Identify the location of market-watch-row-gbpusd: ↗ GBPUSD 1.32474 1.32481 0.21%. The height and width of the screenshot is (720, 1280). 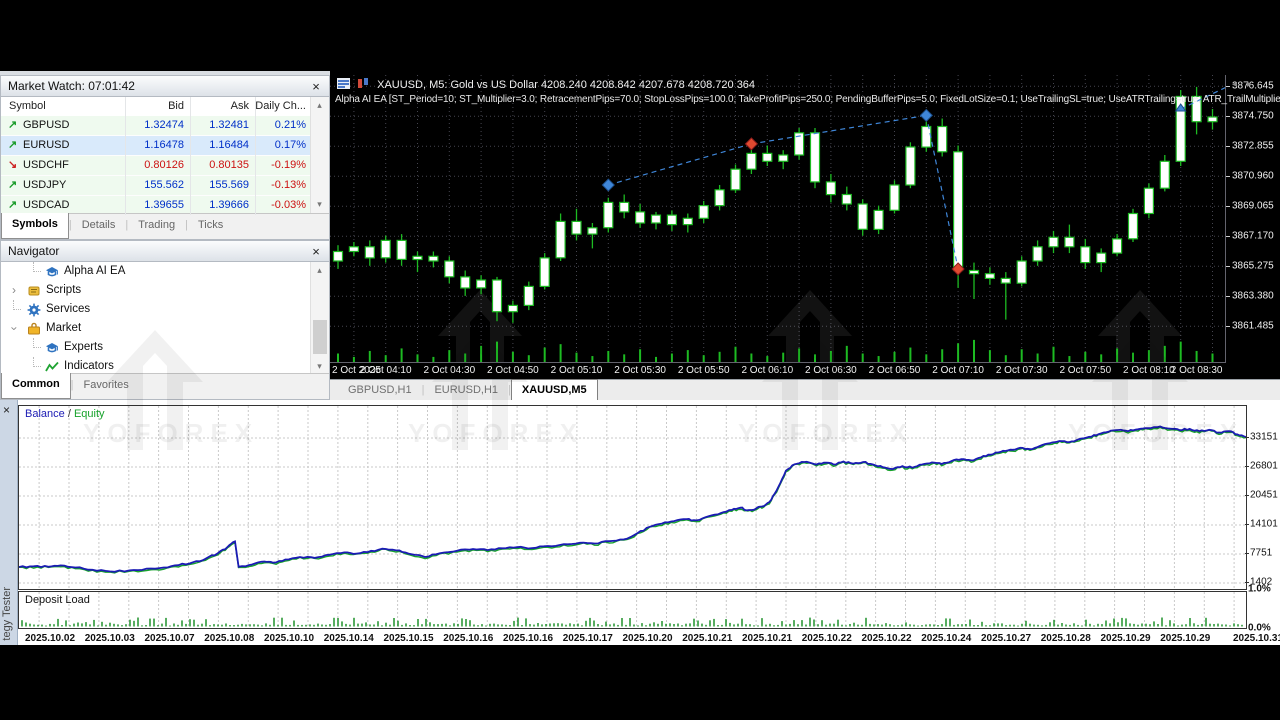
(156, 126).